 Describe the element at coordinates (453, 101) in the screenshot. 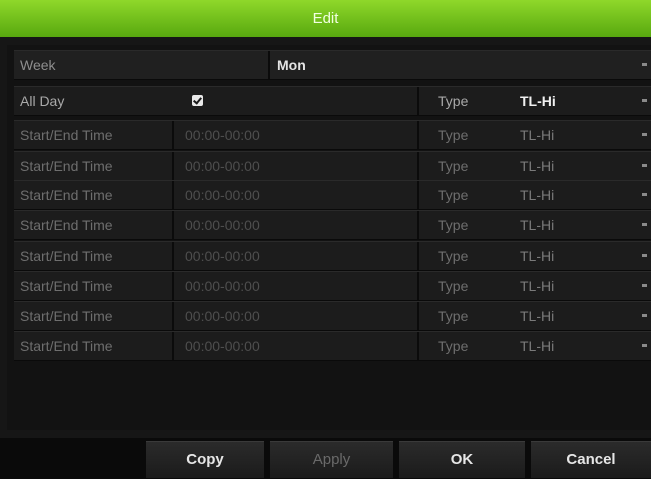

I see `all-day-type-label: Type` at that location.